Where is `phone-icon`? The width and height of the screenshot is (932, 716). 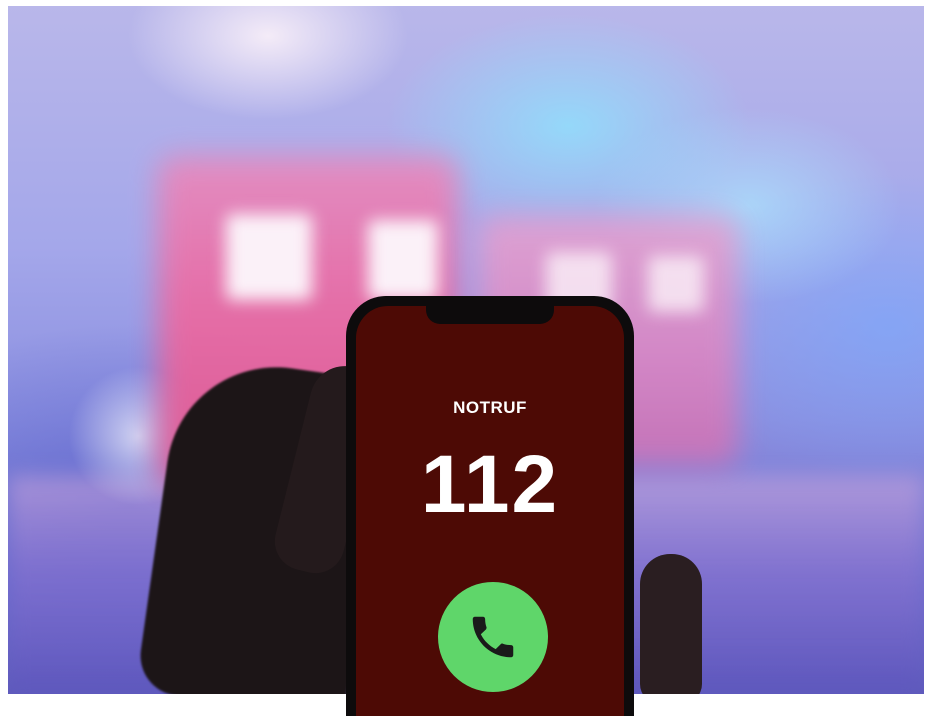
phone-icon is located at coordinates (493, 637).